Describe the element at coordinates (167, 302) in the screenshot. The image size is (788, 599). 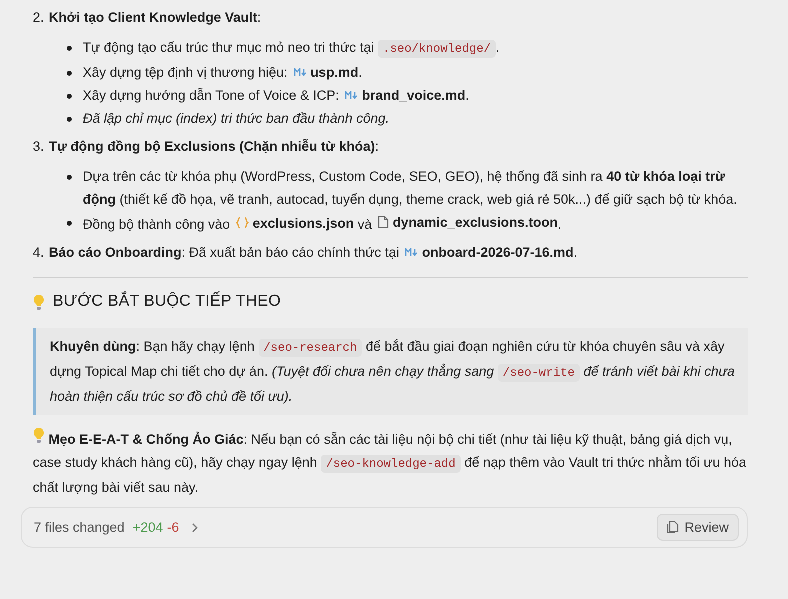
I see `section-heading: BƯỚC BẮT BUỘC TIẾP THEO` at that location.